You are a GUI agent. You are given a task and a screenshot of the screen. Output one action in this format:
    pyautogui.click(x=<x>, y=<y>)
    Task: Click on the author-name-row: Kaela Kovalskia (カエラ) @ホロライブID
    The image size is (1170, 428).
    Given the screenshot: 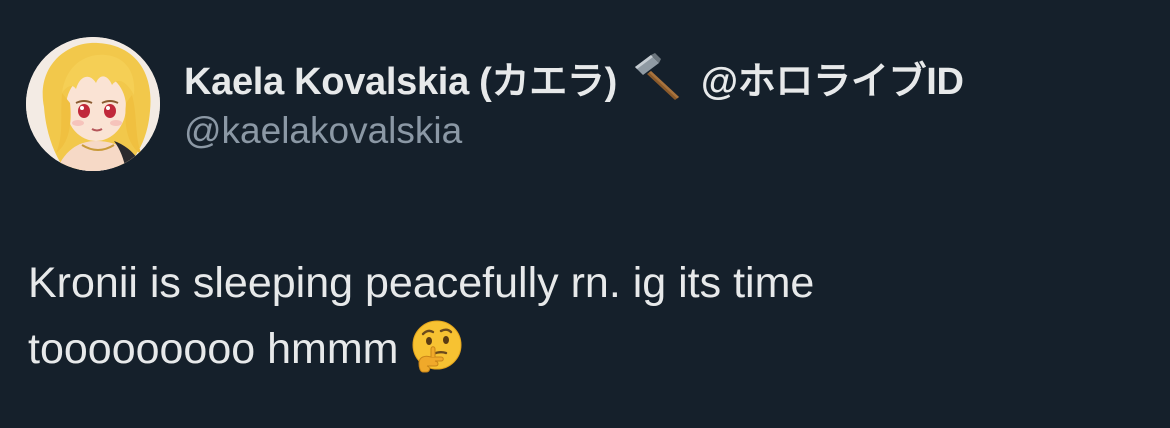 What is the action you would take?
    pyautogui.click(x=574, y=78)
    